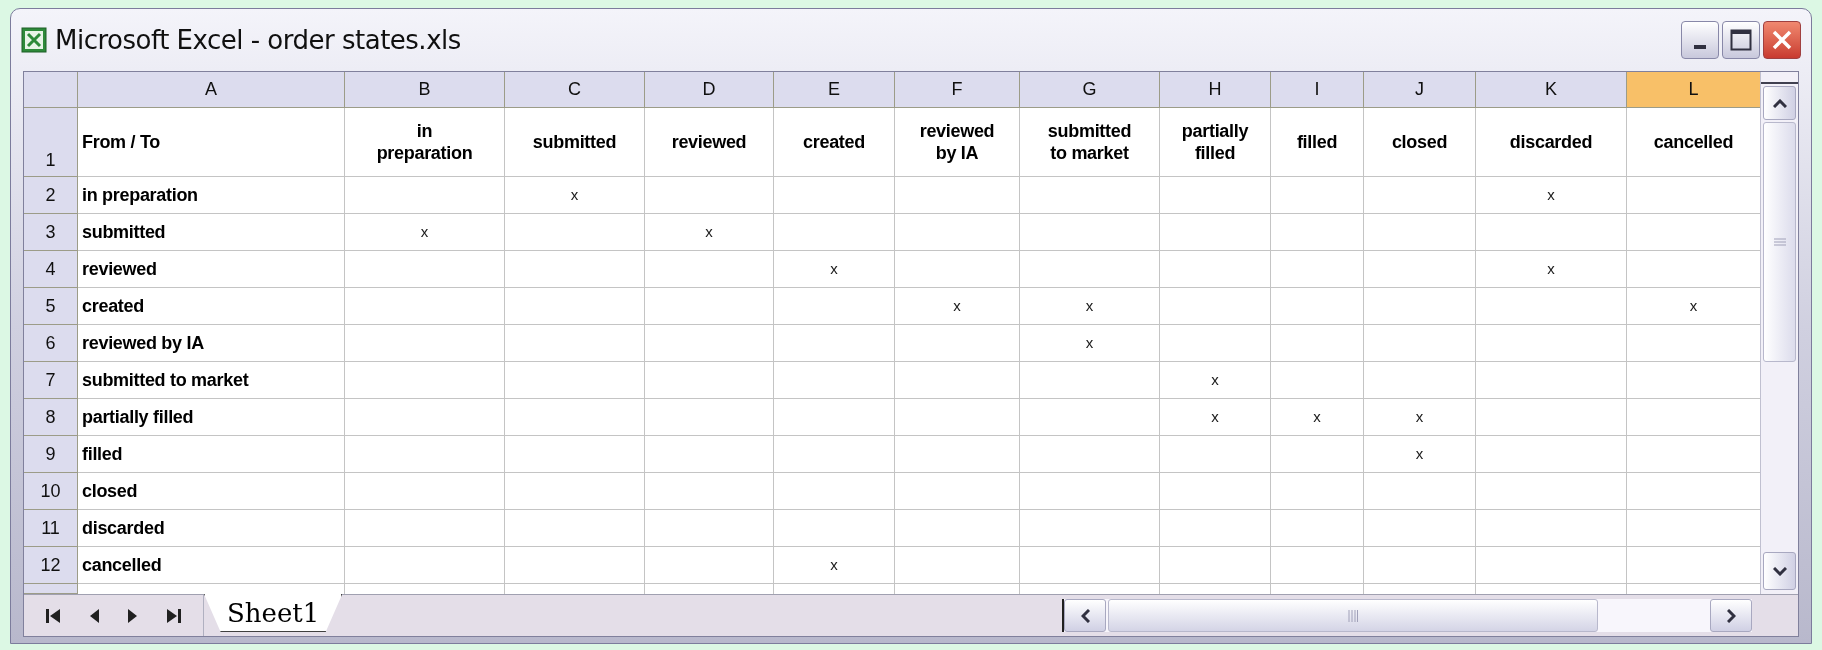 This screenshot has width=1822, height=650. I want to click on column-header: J, so click(1420, 90).